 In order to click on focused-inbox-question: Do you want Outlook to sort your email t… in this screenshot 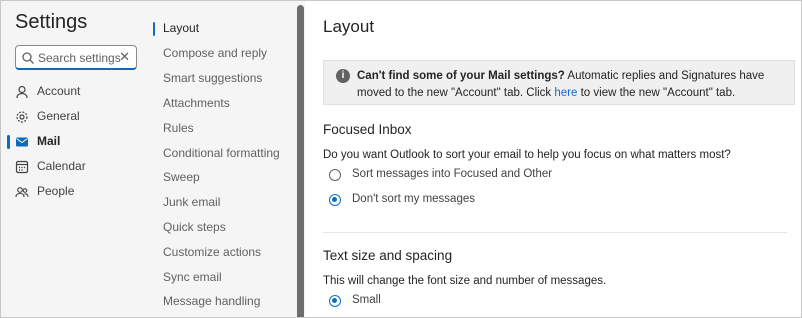, I will do `click(527, 155)`.